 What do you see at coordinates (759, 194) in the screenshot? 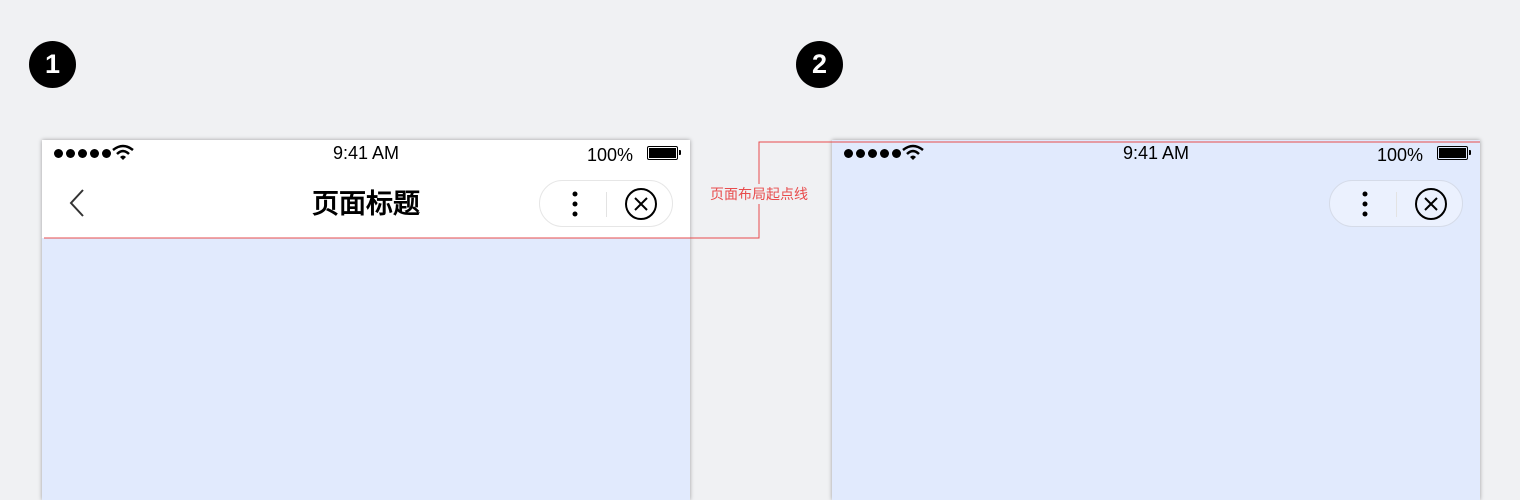
I see `layout-start-line-label: 页面布局起点线` at bounding box center [759, 194].